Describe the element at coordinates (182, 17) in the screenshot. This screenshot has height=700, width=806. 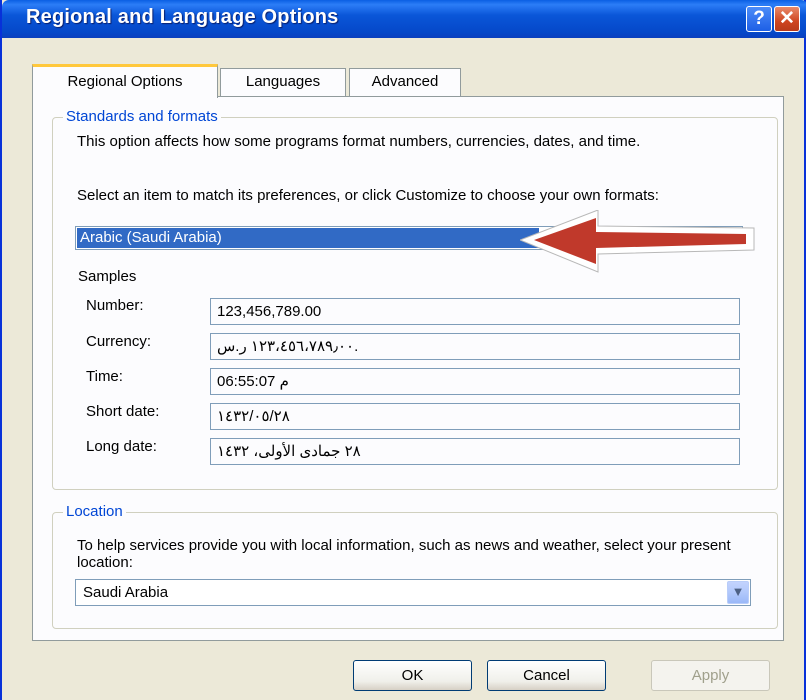
I see `window-title: Regional and Language Options` at that location.